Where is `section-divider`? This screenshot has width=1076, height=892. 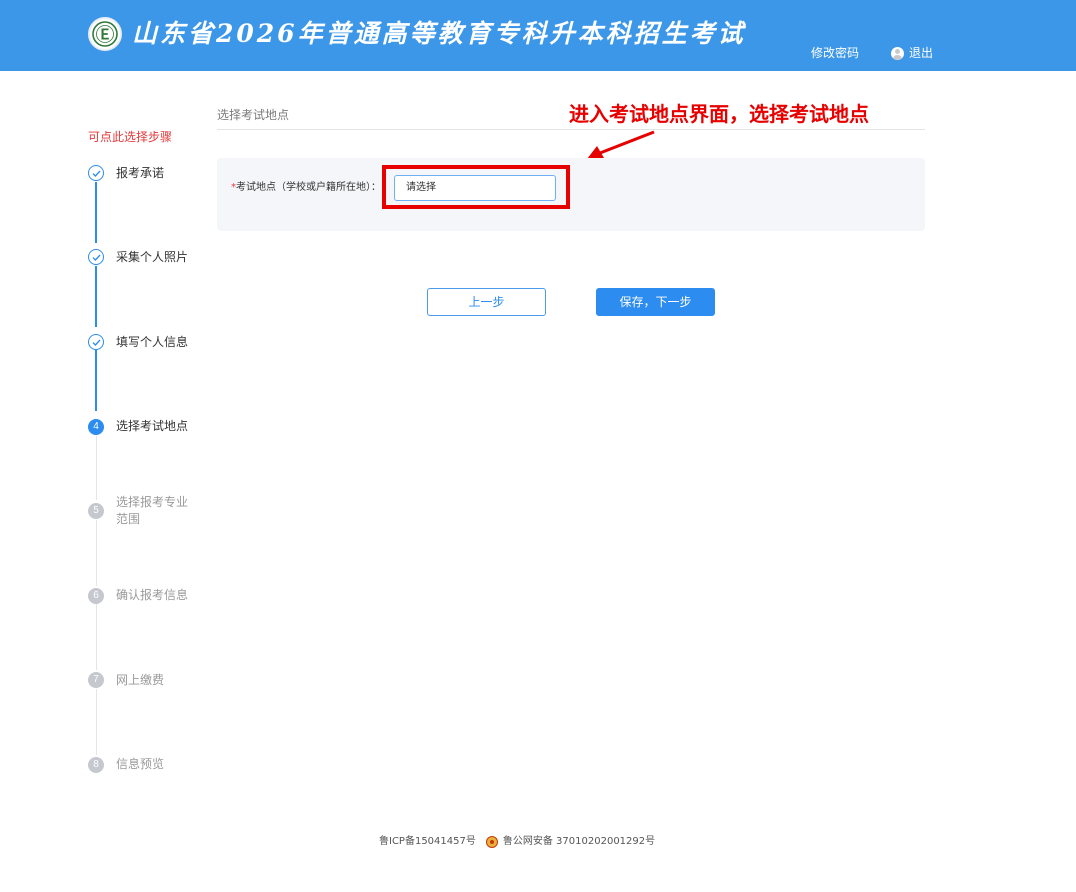 section-divider is located at coordinates (571, 129).